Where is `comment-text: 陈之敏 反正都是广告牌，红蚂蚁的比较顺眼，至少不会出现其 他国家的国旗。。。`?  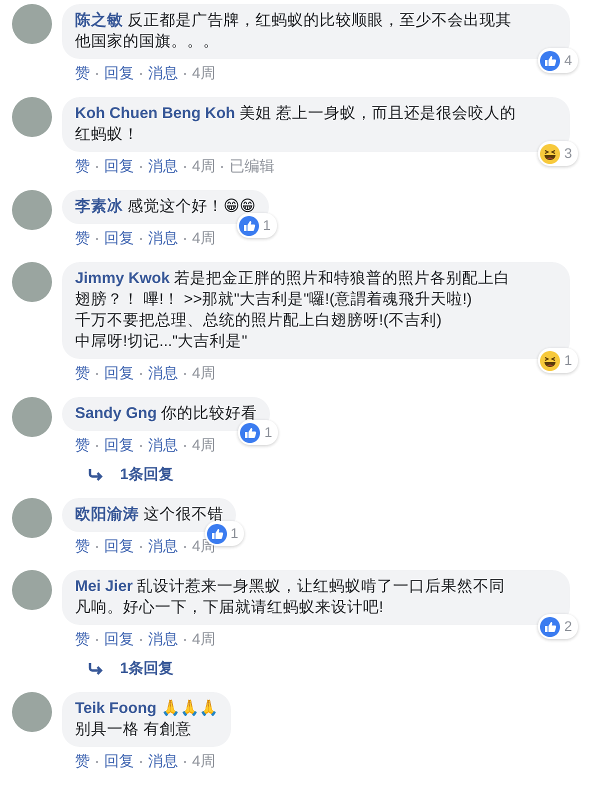 comment-text: 陈之敏 反正都是广告牌，红蚂蚁的比较顺眼，至少不会出现其 他国家的国旗。。。 is located at coordinates (293, 31).